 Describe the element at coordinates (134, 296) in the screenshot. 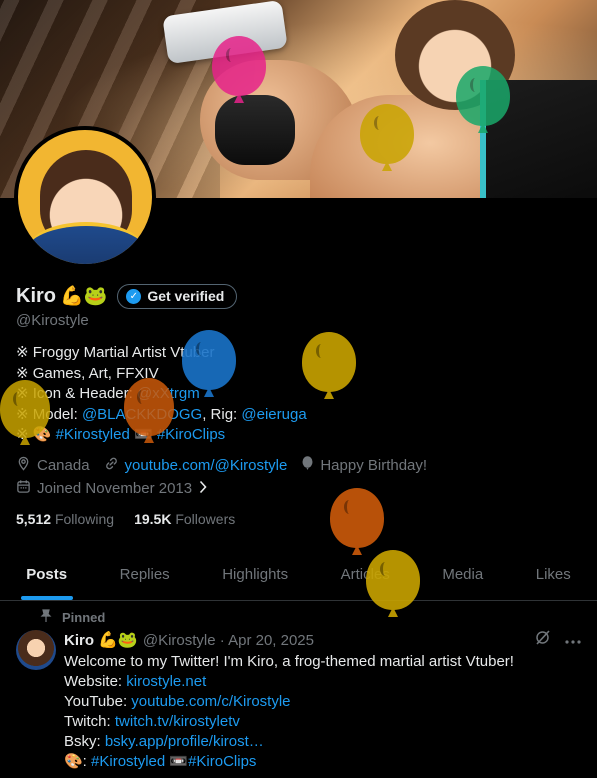

I see `verified-badge-icon: ✓` at that location.